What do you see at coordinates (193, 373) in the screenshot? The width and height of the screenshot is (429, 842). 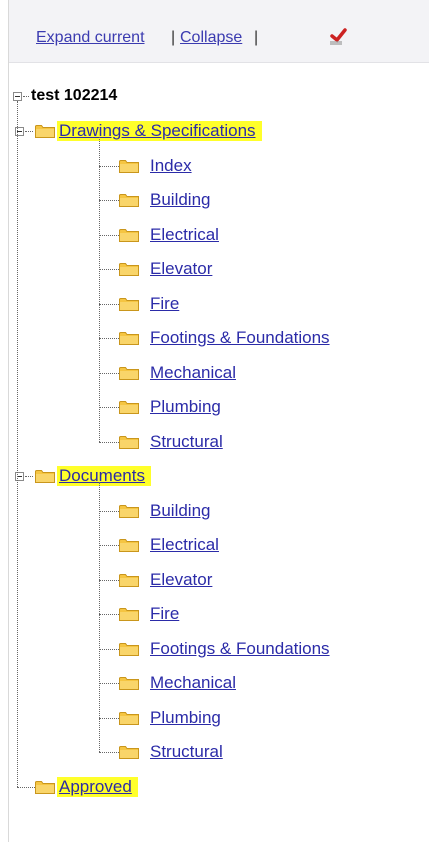 I see `tree-item-0-6: Mechanical` at bounding box center [193, 373].